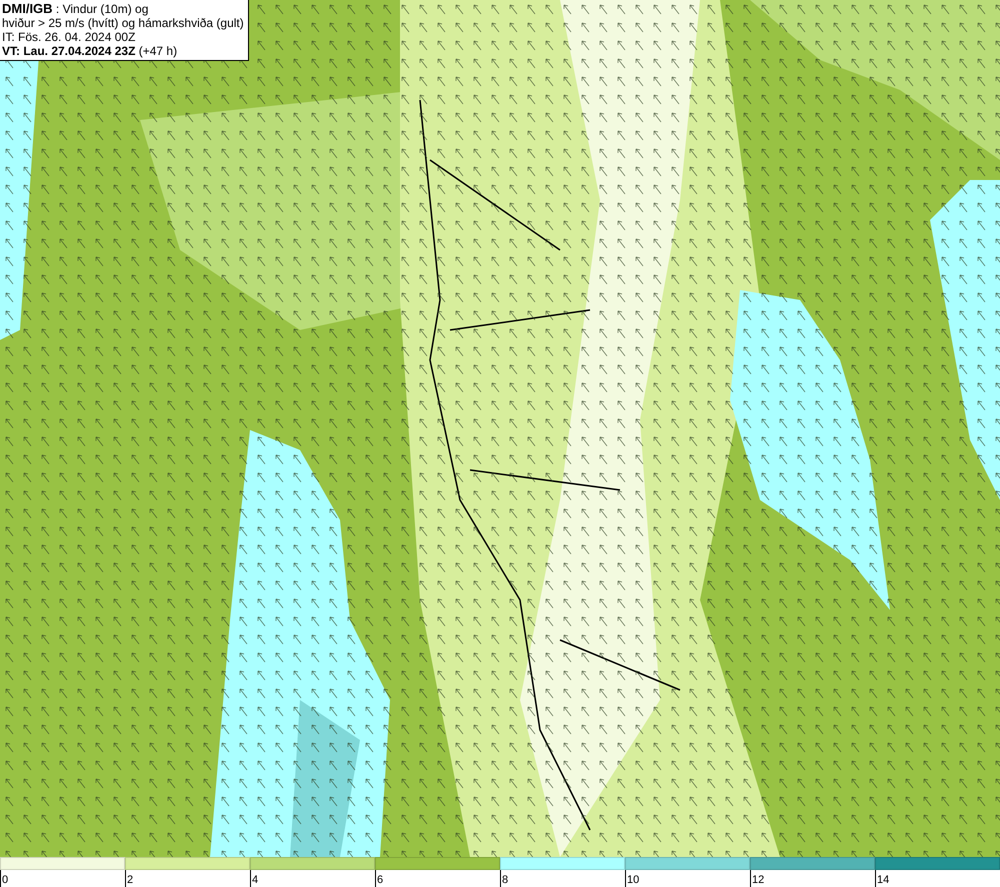 This screenshot has width=1000, height=887. I want to click on legend-tick-label: 6, so click(380, 880).